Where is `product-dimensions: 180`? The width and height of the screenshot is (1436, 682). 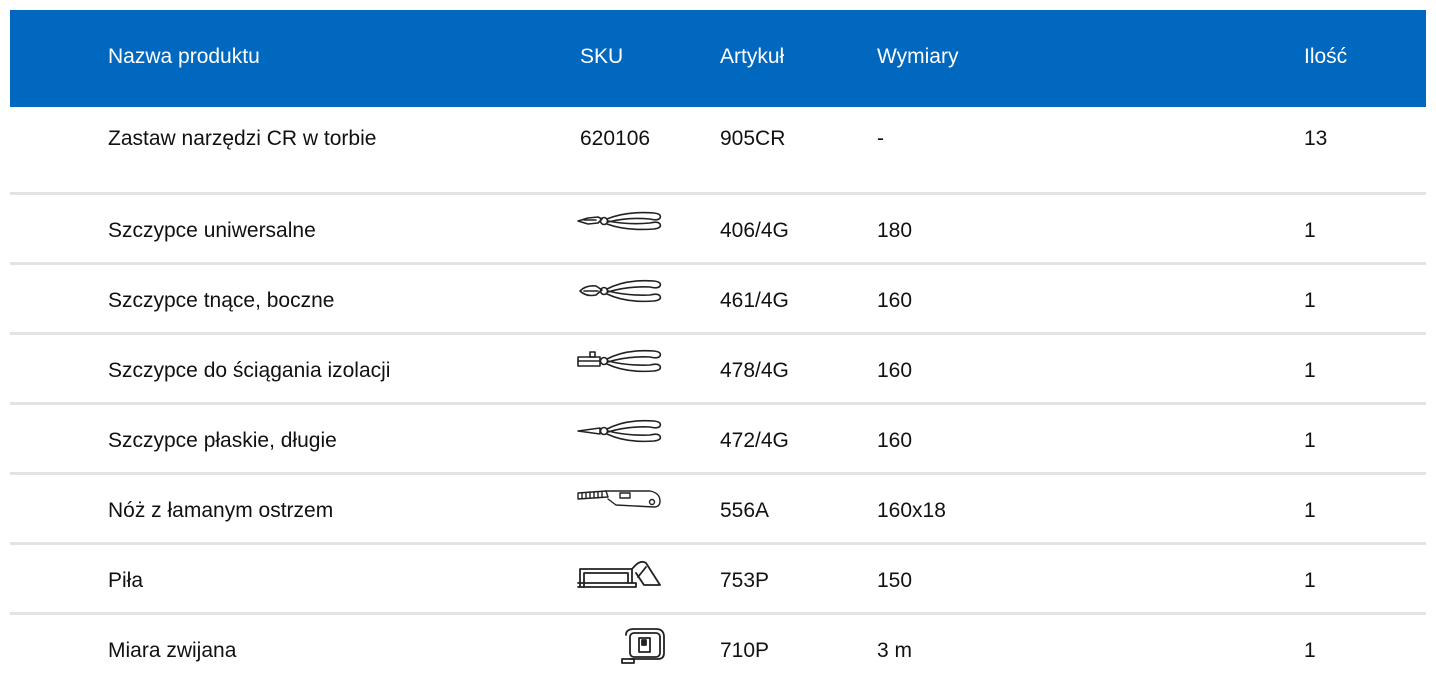 product-dimensions: 180 is located at coordinates (895, 230).